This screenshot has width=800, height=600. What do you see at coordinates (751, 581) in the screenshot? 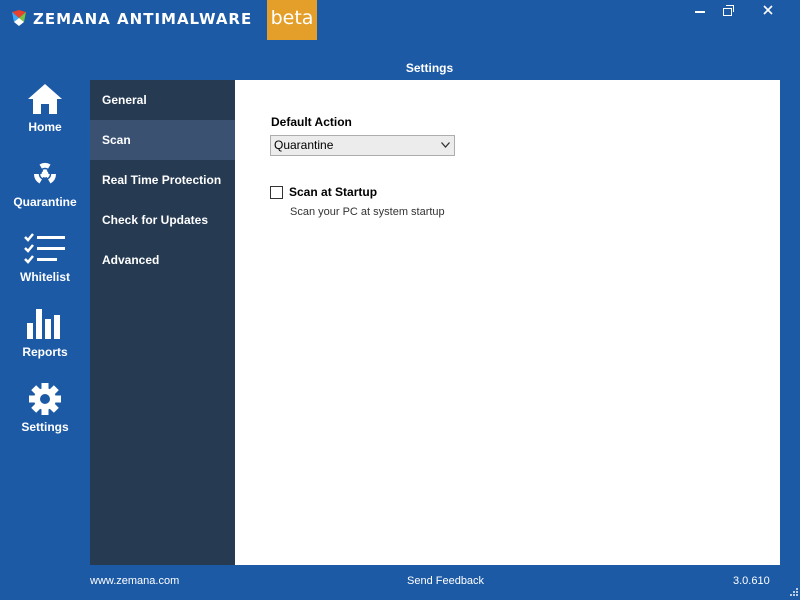
I see `version-label: 3.0.610` at bounding box center [751, 581].